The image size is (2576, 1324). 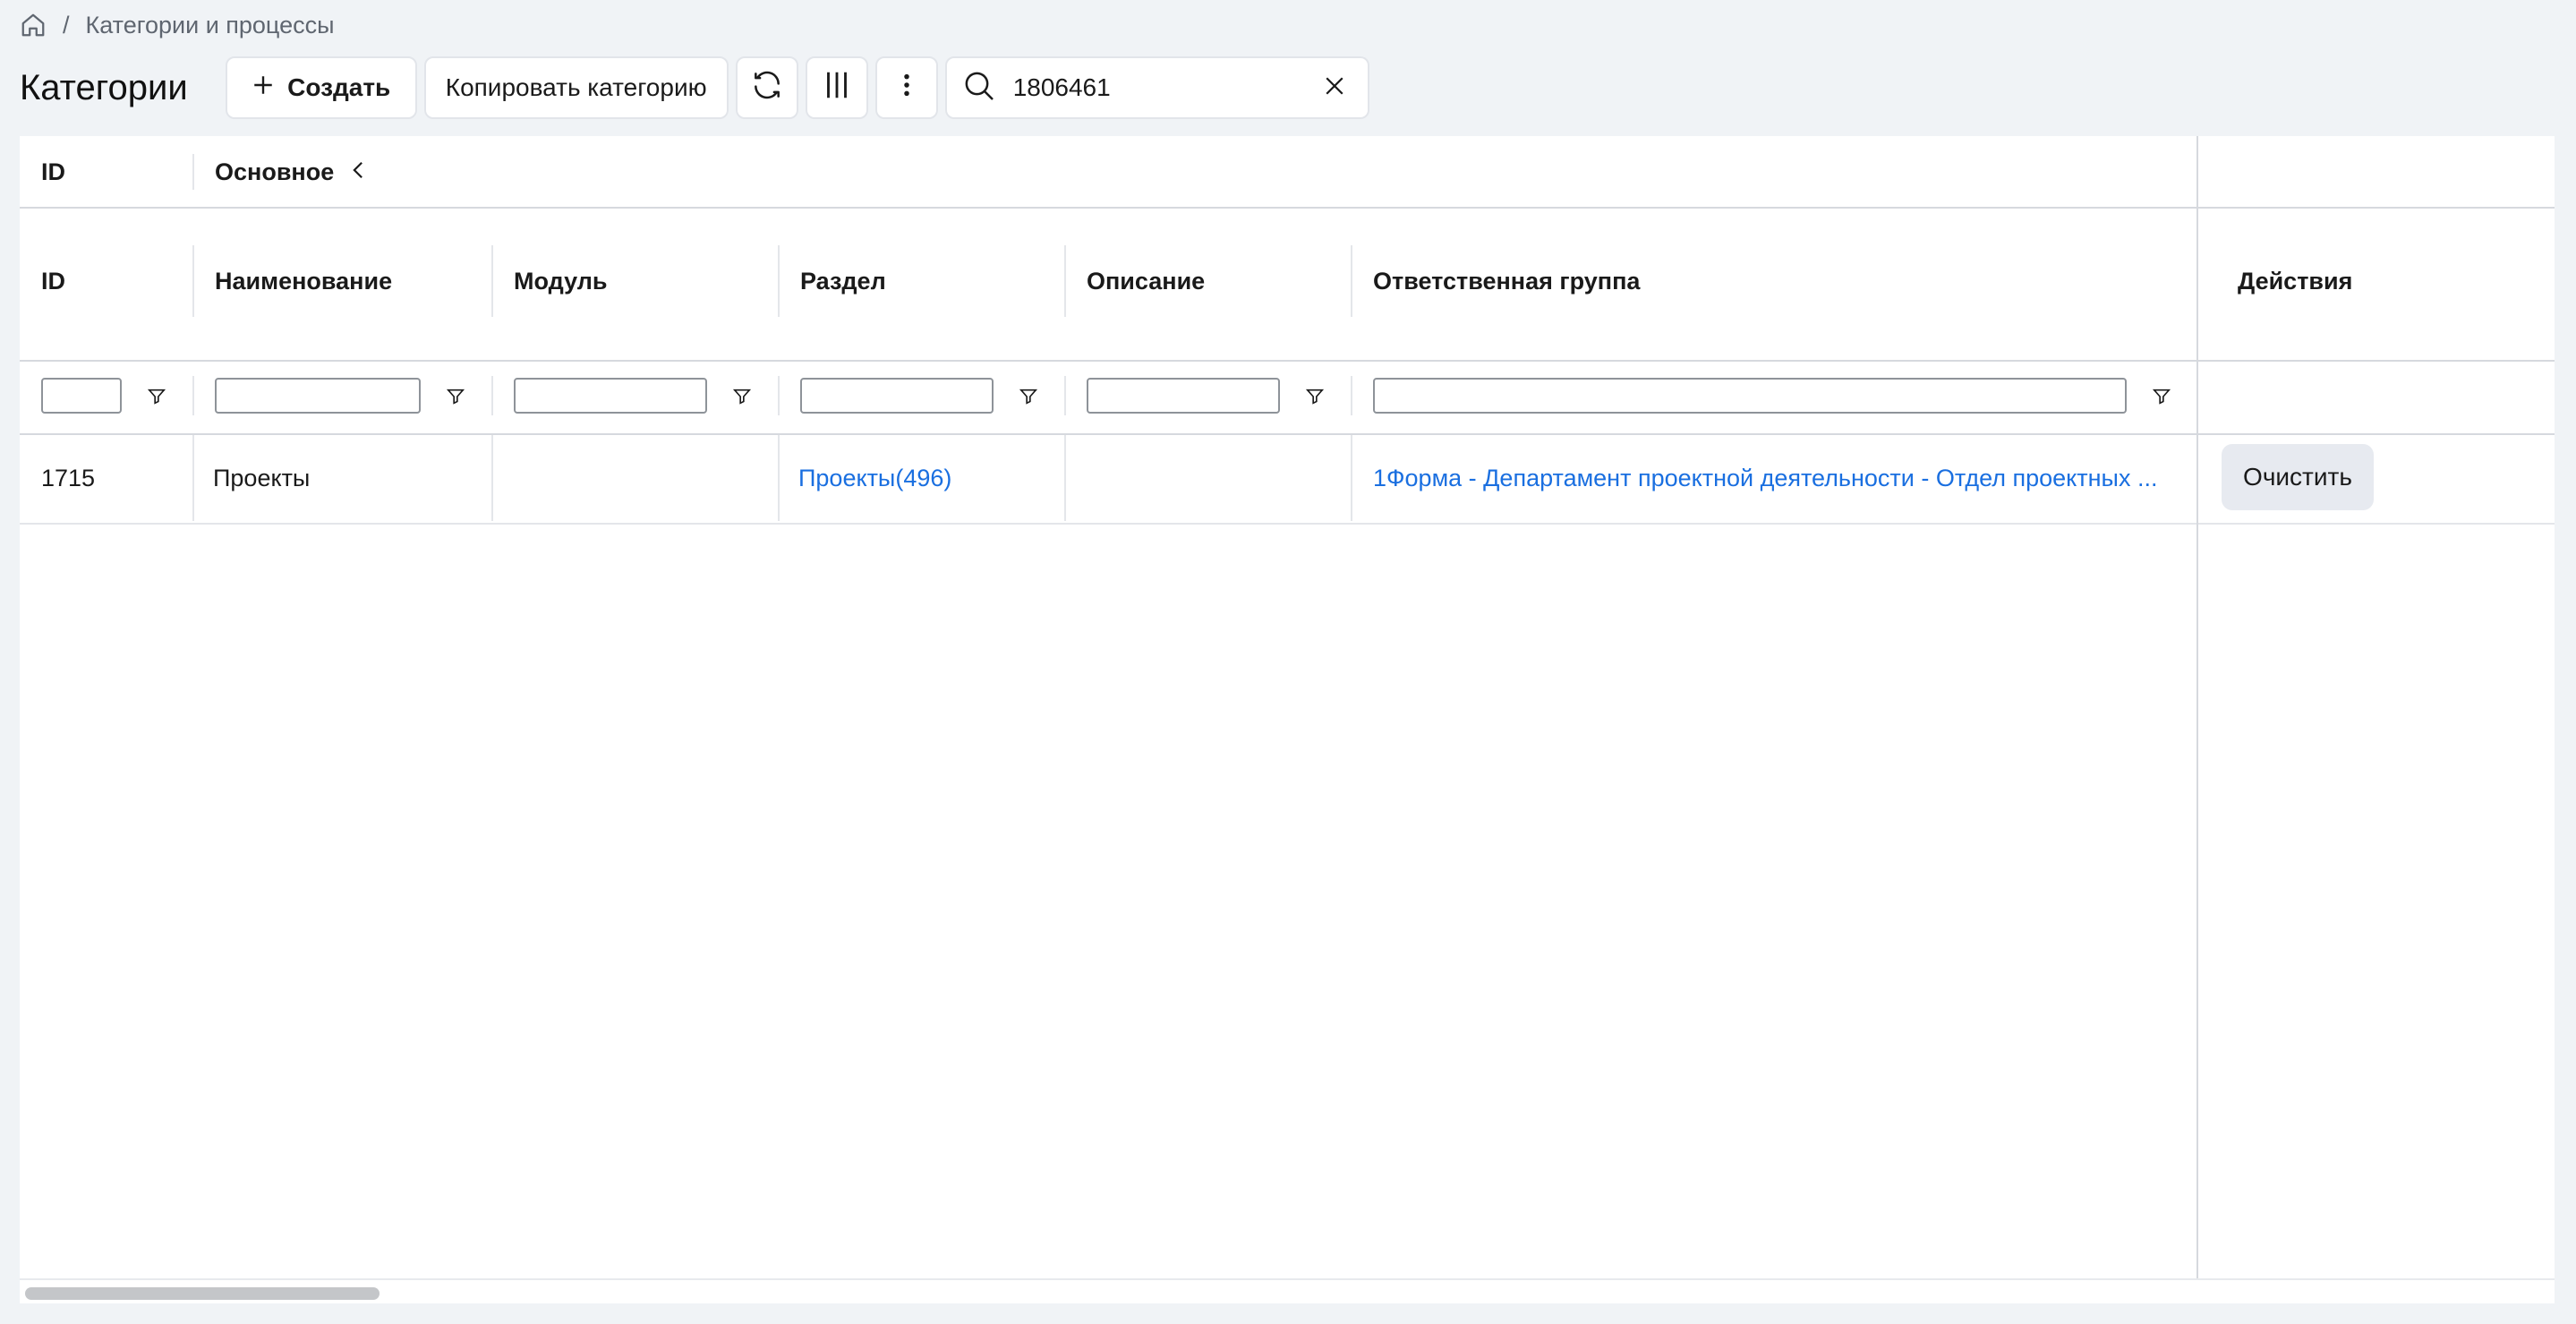 I want to click on cell-section: Проекты(496), so click(x=922, y=478).